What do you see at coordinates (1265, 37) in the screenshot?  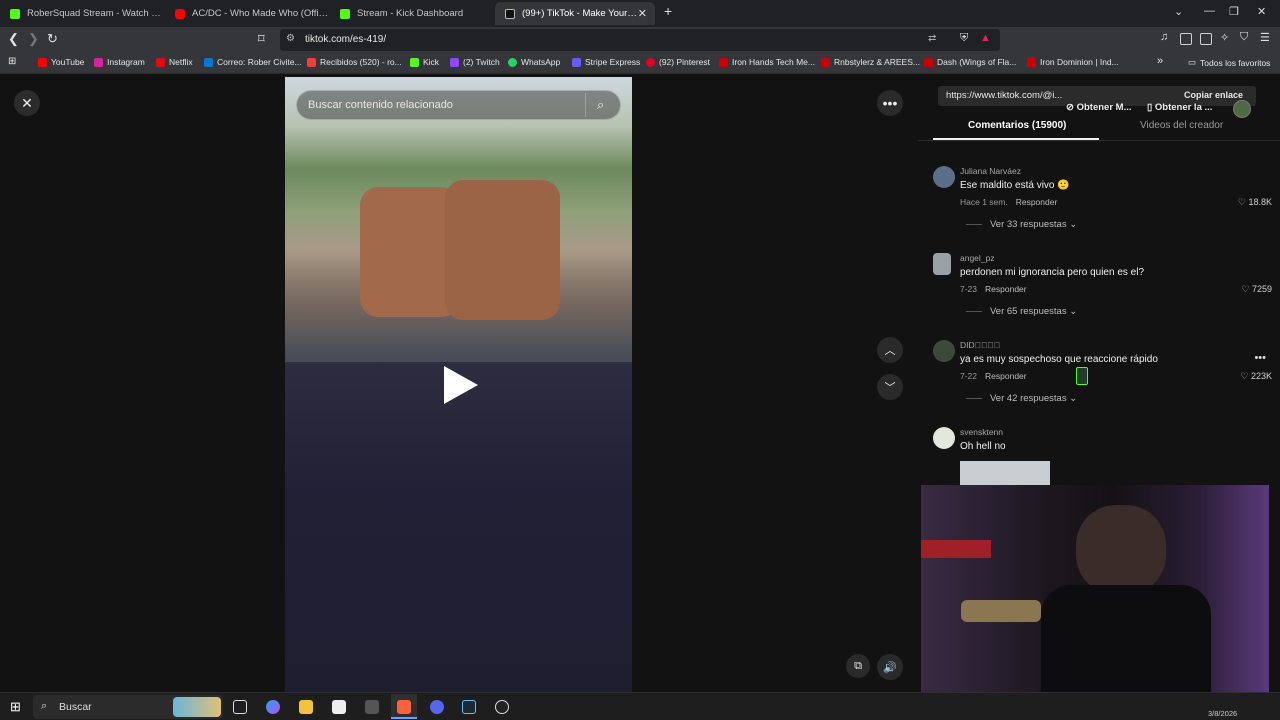 I see `menu-icon: ☰` at bounding box center [1265, 37].